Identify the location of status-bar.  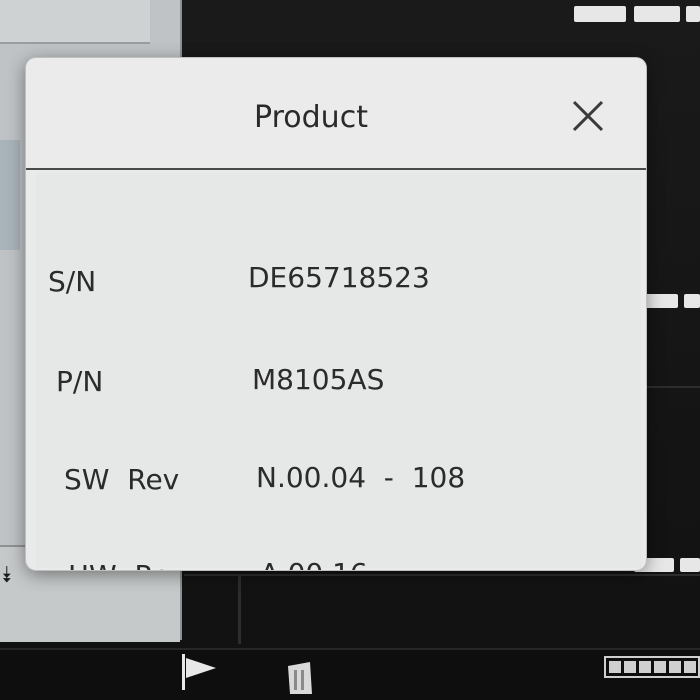
(350, 674).